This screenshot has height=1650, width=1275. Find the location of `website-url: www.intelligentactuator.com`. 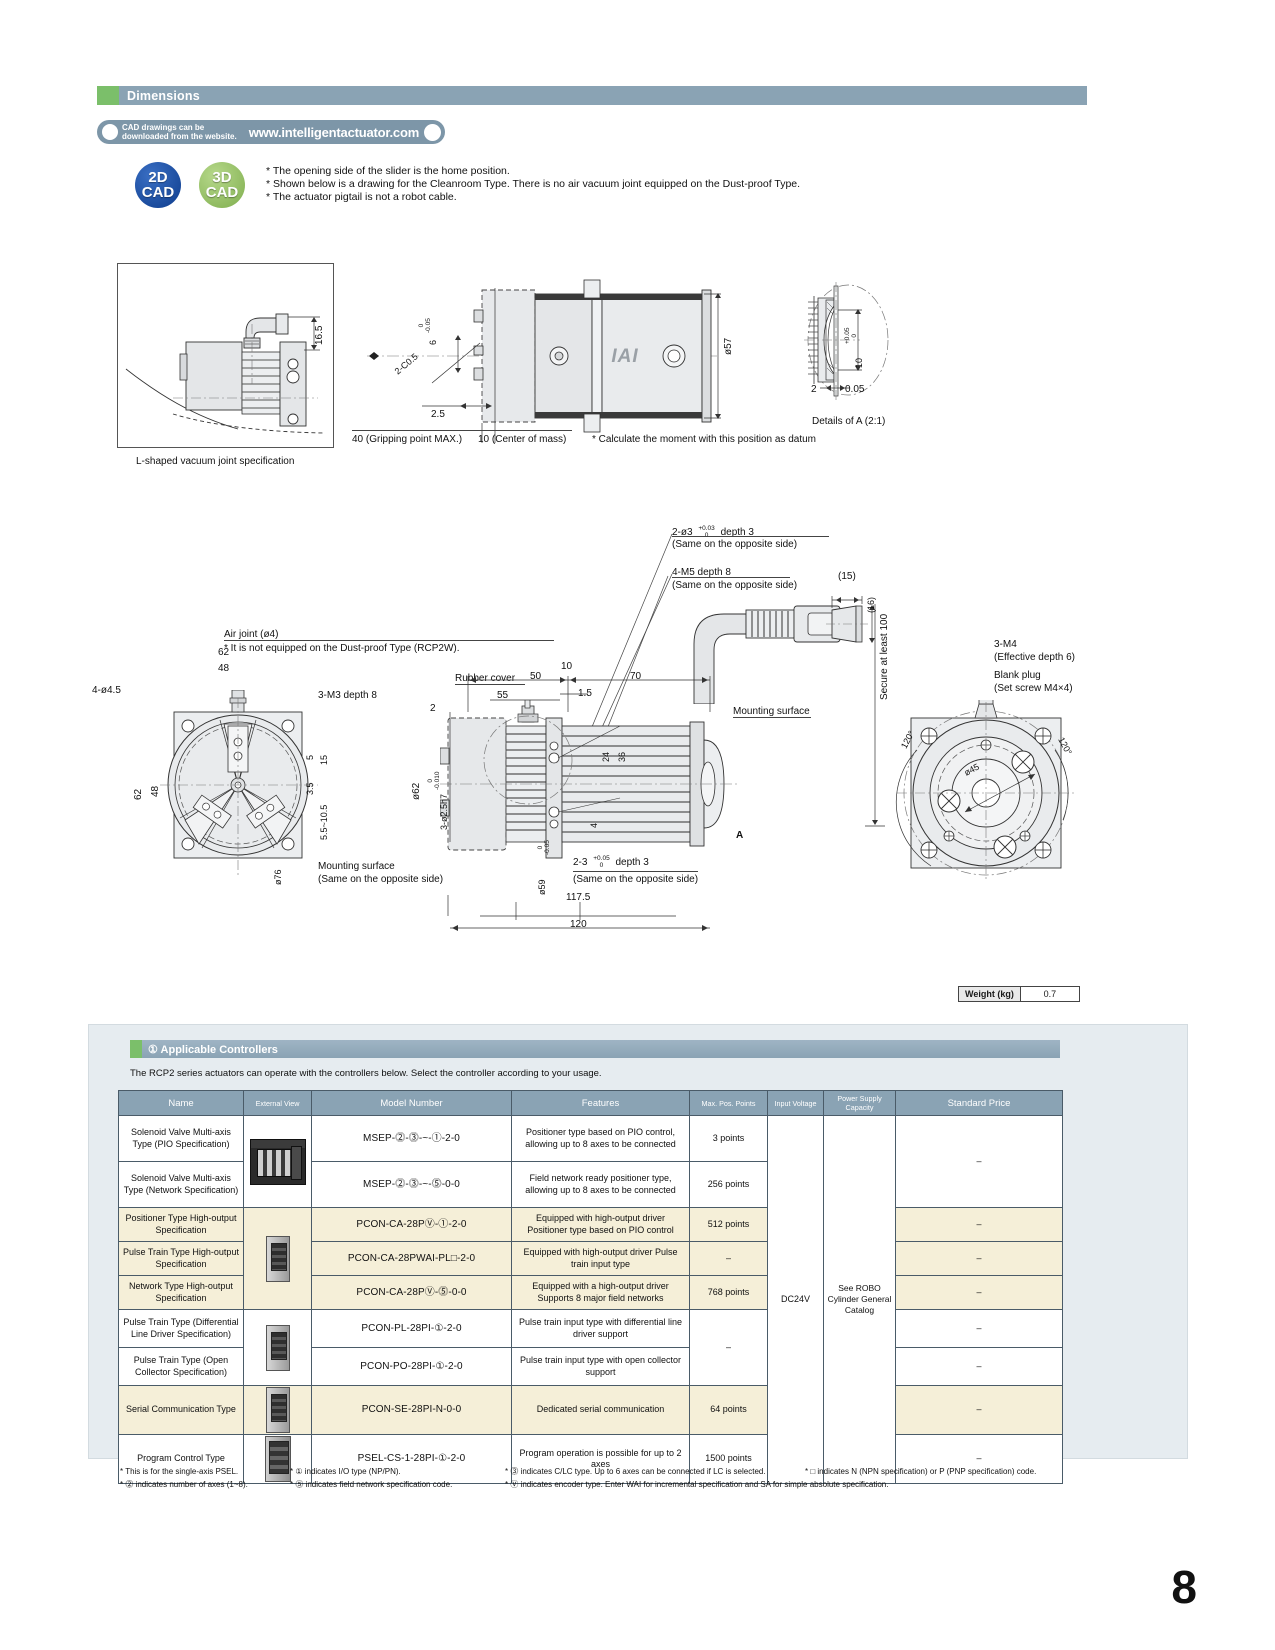

website-url: www.intelligentactuator.com is located at coordinates (334, 132).